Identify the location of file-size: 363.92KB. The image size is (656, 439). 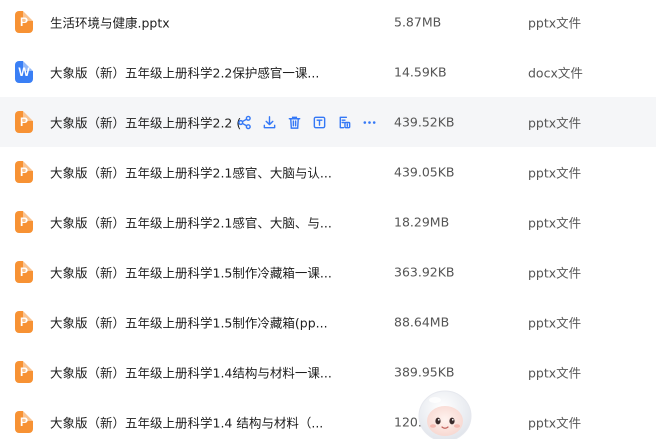
(424, 272).